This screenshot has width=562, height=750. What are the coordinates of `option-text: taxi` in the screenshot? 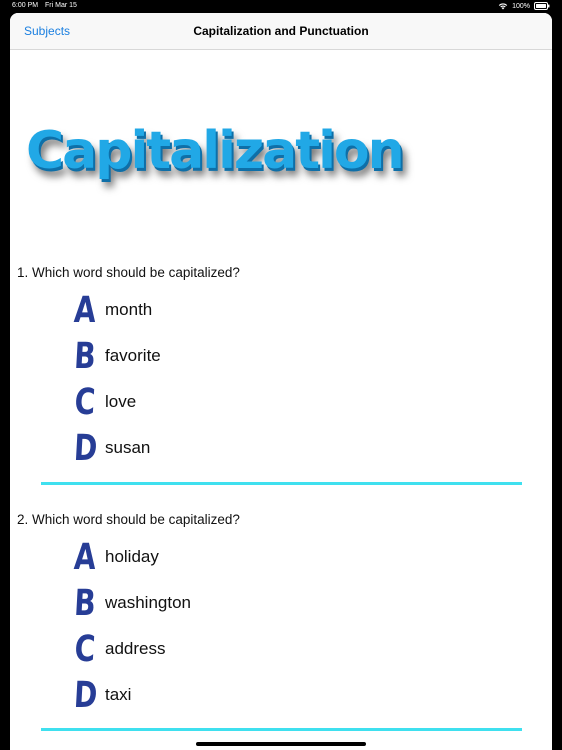 It's located at (118, 694).